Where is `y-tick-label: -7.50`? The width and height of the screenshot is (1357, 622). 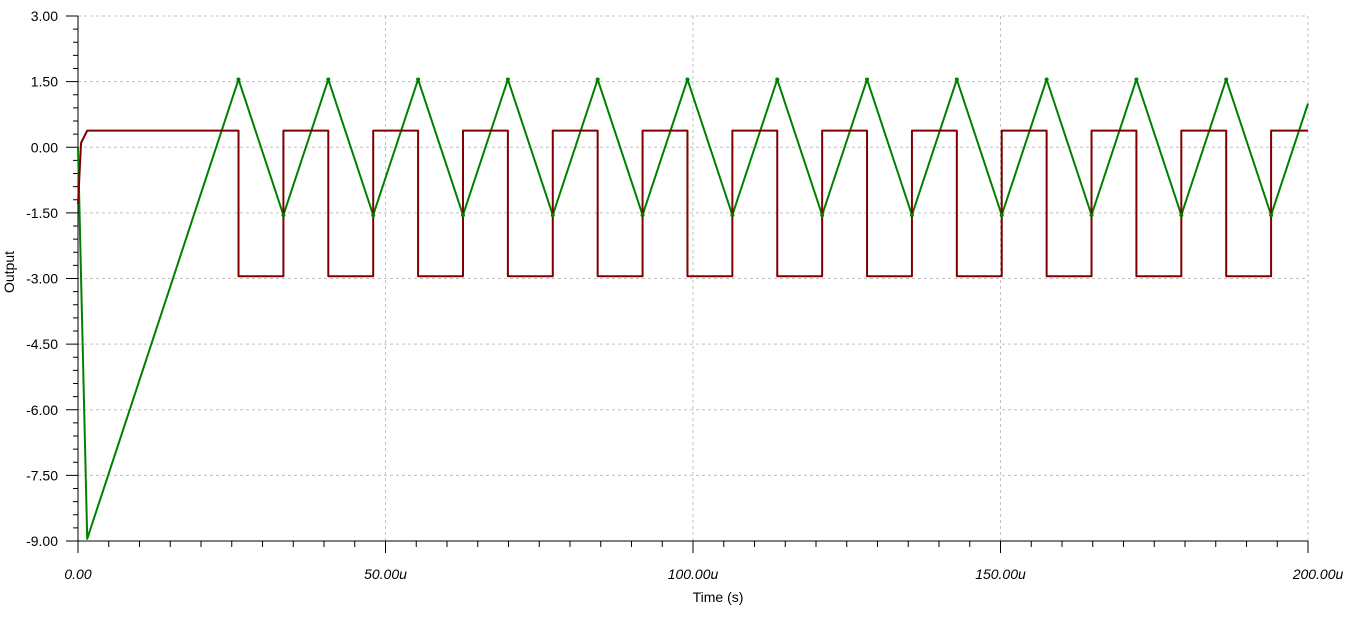
y-tick-label: -7.50 is located at coordinates (42, 475).